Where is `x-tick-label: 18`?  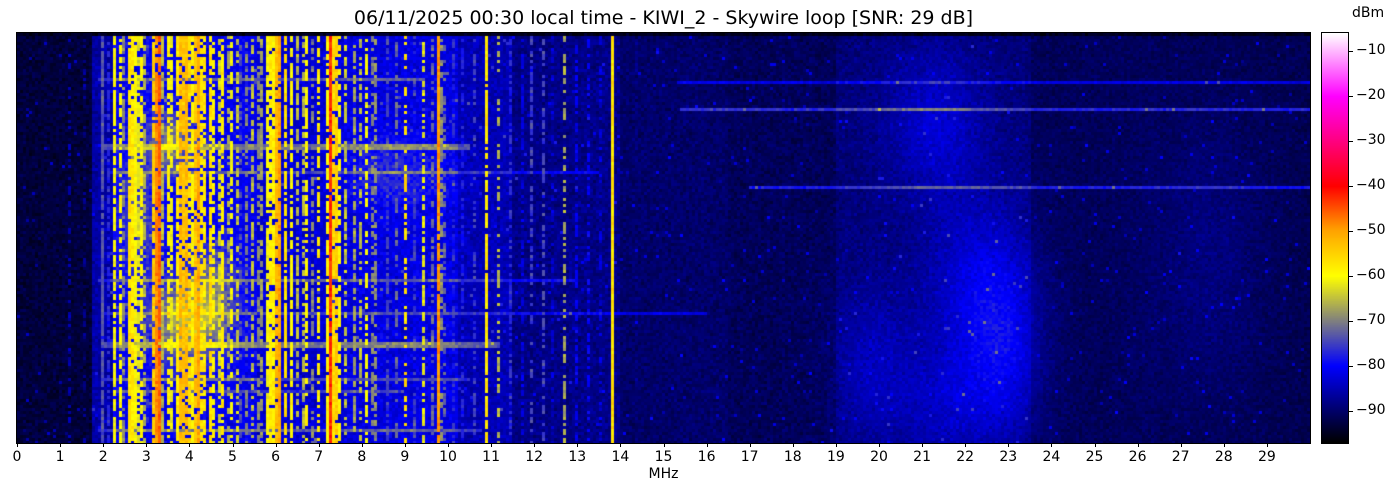 x-tick-label: 18 is located at coordinates (792, 457).